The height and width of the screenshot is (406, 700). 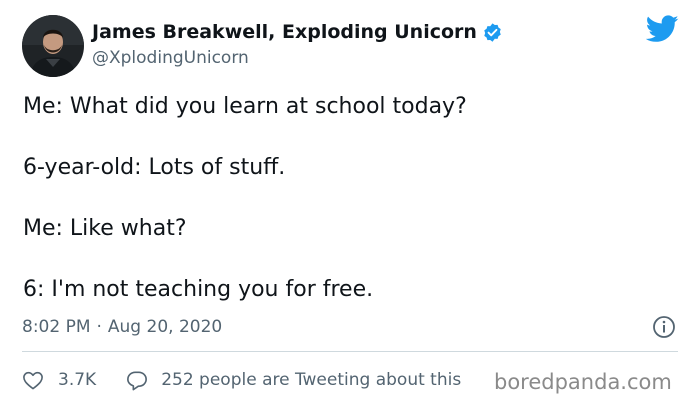 What do you see at coordinates (56, 327) in the screenshot?
I see `tweet-time: 8:02 PM` at bounding box center [56, 327].